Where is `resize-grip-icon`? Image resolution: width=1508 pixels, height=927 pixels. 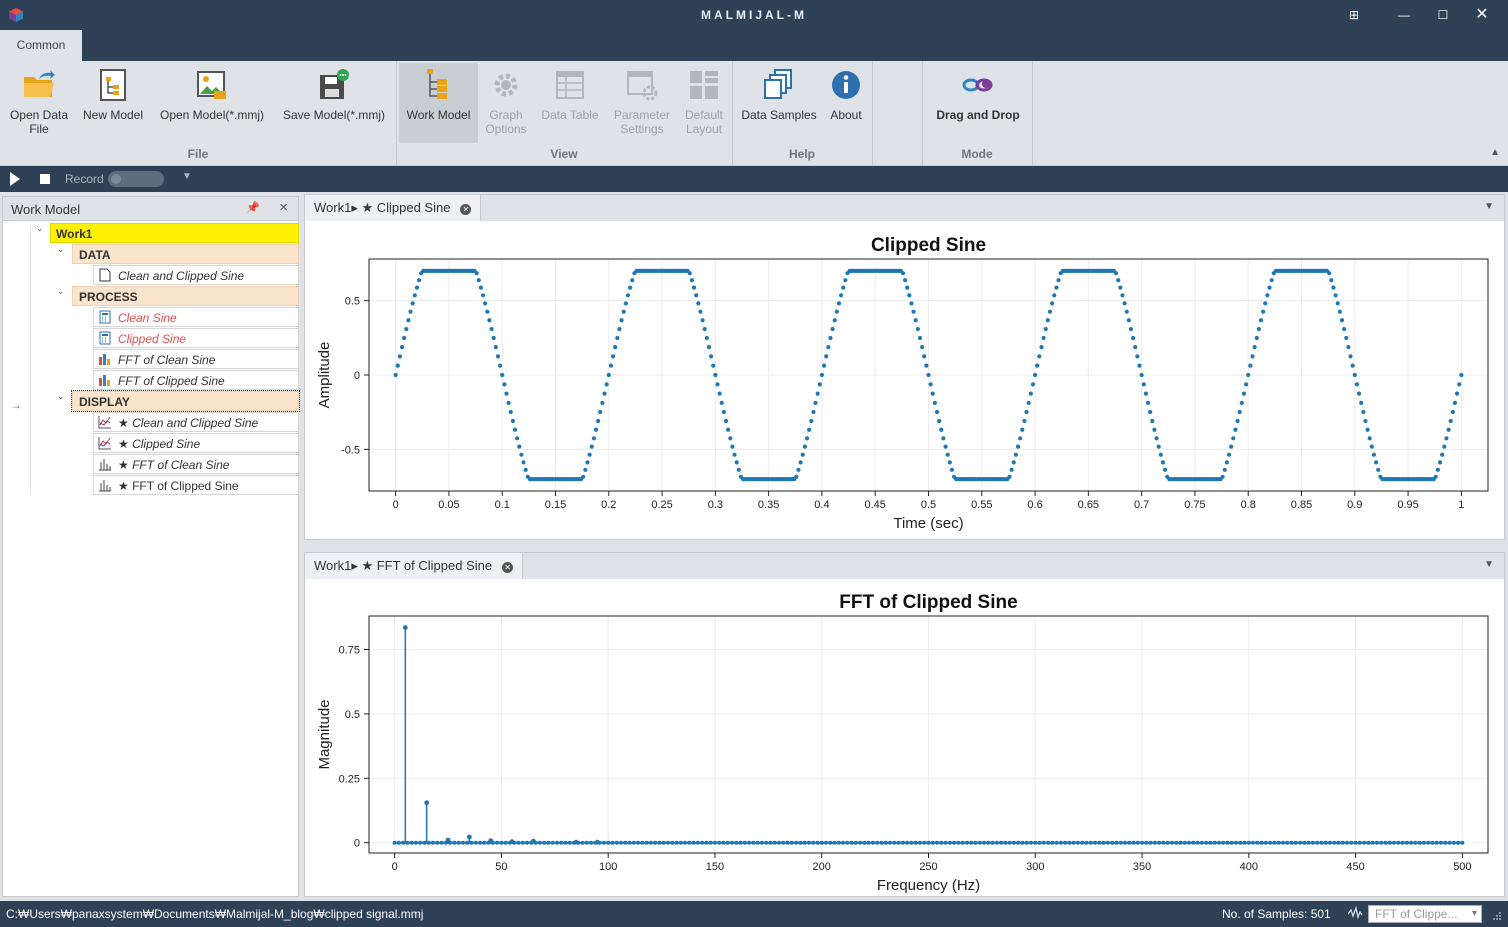 resize-grip-icon is located at coordinates (1497, 916).